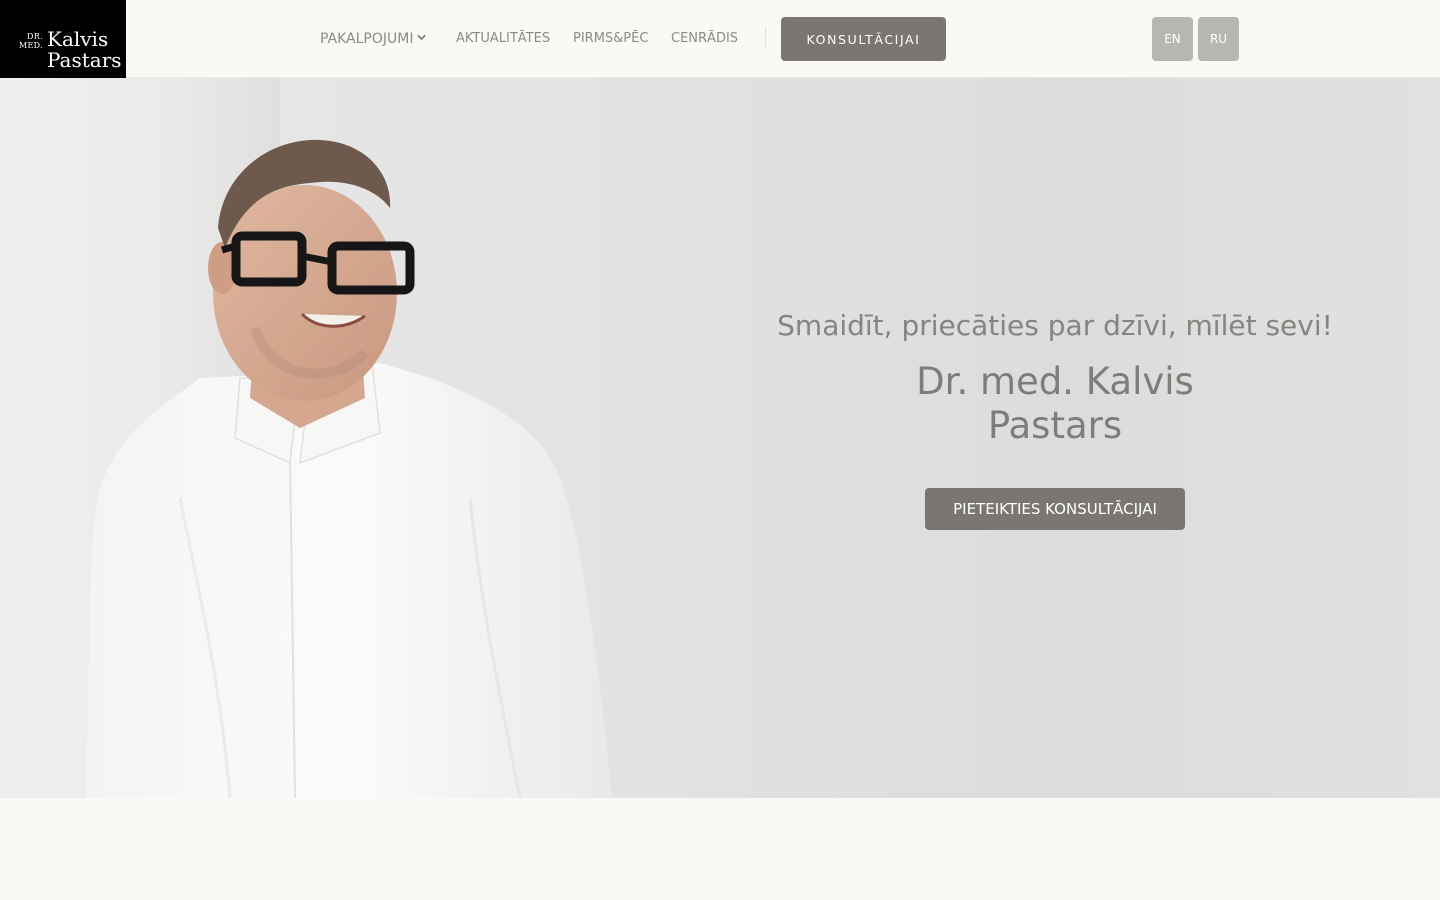  I want to click on language-ru-button: RU, so click(1218, 39).